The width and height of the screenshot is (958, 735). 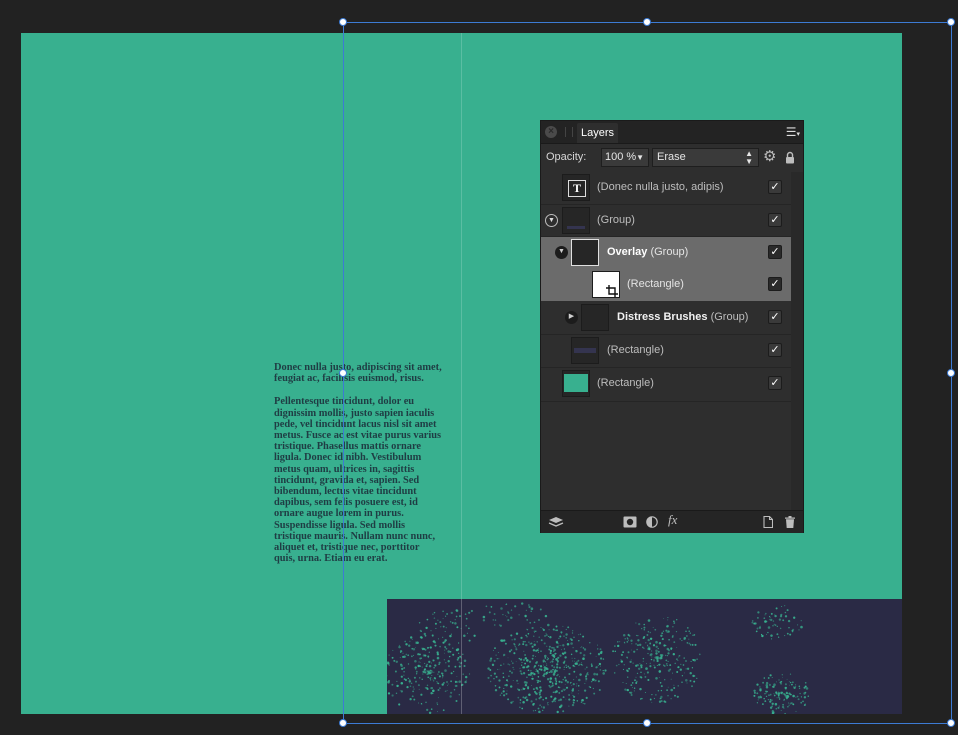 I want to click on distress-brushes-rectangle, so click(x=644, y=656).